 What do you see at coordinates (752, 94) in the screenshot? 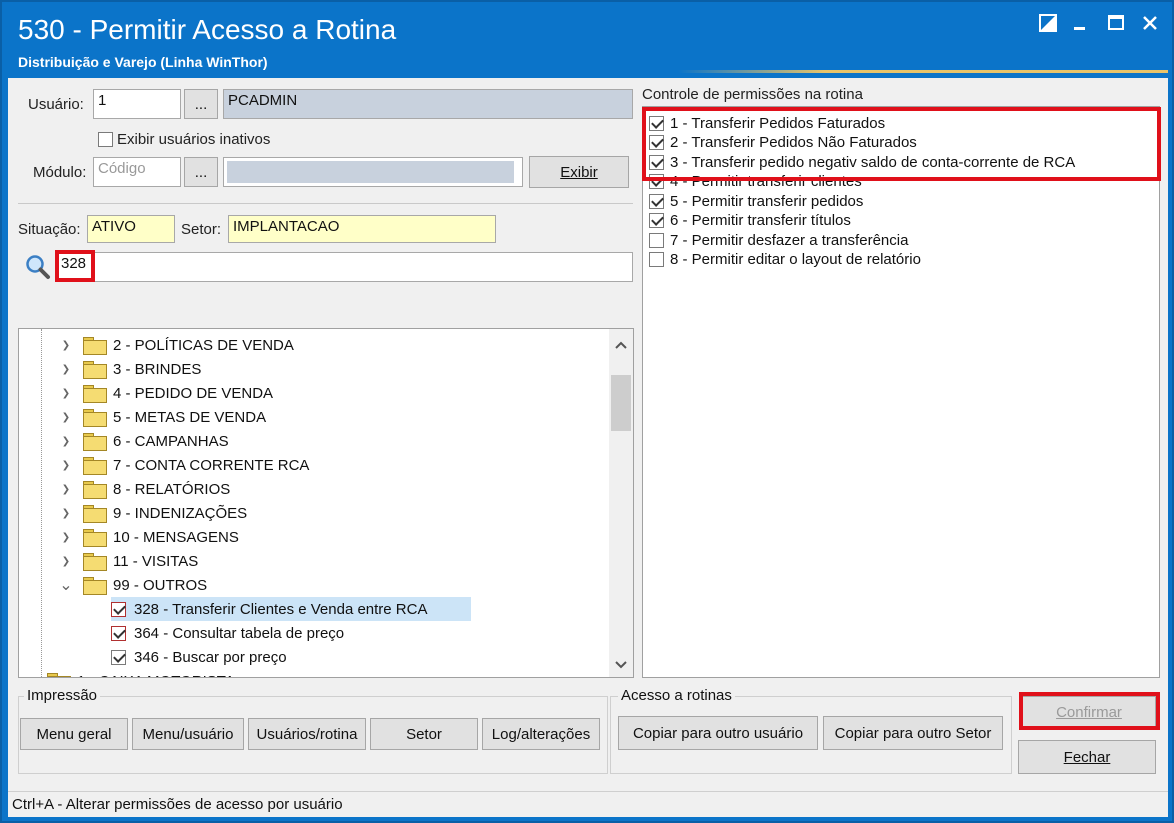
I see `permissions-title: Controle de permissões na rotina` at bounding box center [752, 94].